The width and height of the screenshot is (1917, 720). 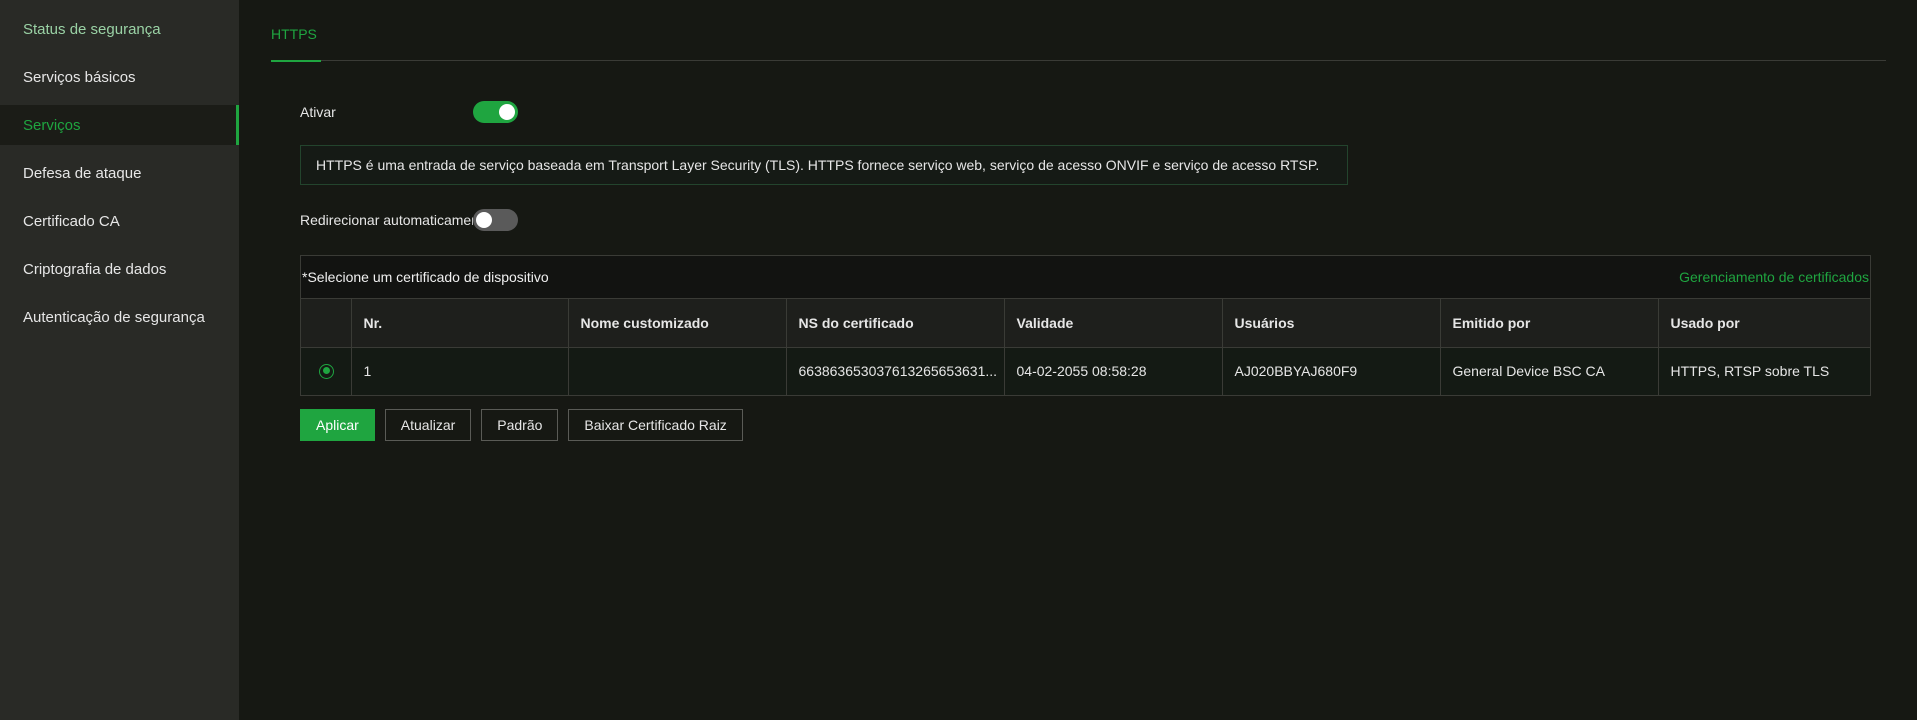 What do you see at coordinates (495, 220) in the screenshot?
I see `redirect-toggle` at bounding box center [495, 220].